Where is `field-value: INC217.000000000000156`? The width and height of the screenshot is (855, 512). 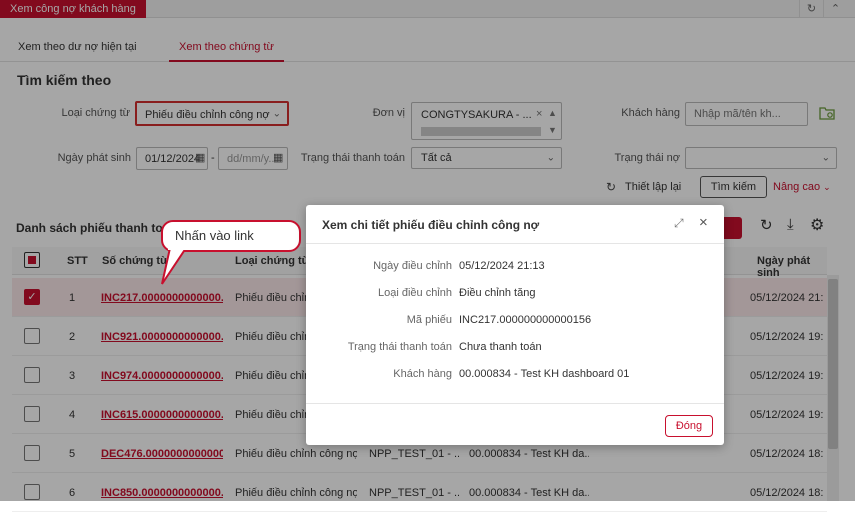
field-value: INC217.000000000000156 is located at coordinates (525, 320).